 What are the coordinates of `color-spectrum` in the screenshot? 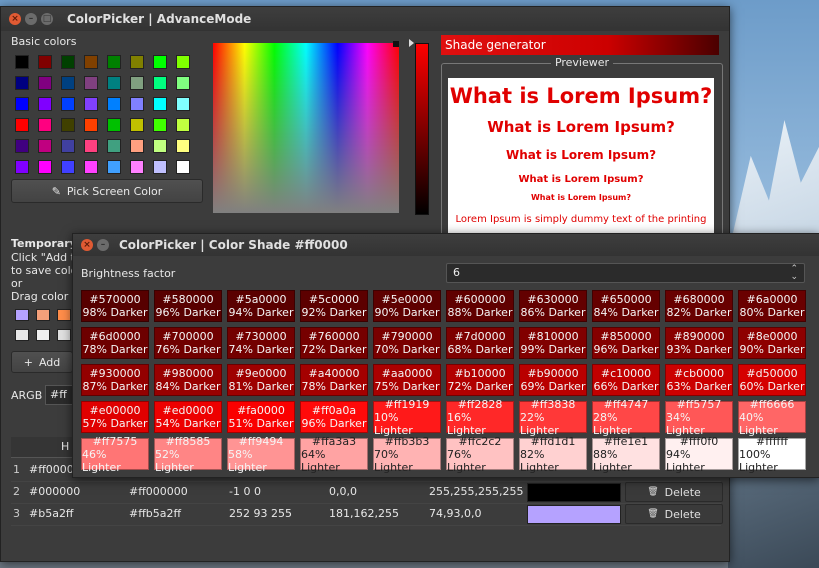 It's located at (306, 128).